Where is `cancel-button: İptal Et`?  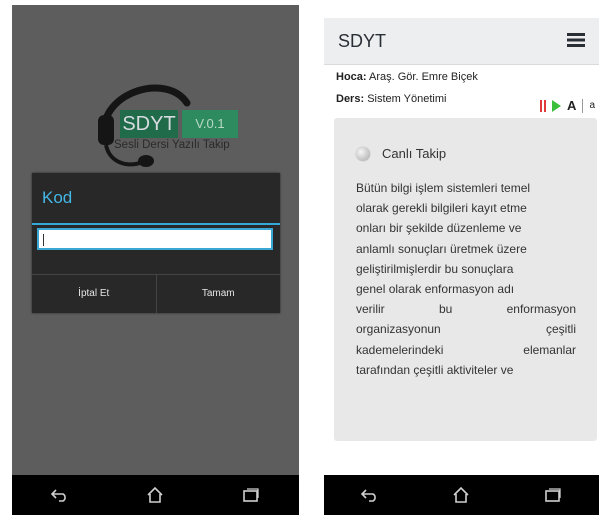
cancel-button: İptal Et is located at coordinates (94, 294).